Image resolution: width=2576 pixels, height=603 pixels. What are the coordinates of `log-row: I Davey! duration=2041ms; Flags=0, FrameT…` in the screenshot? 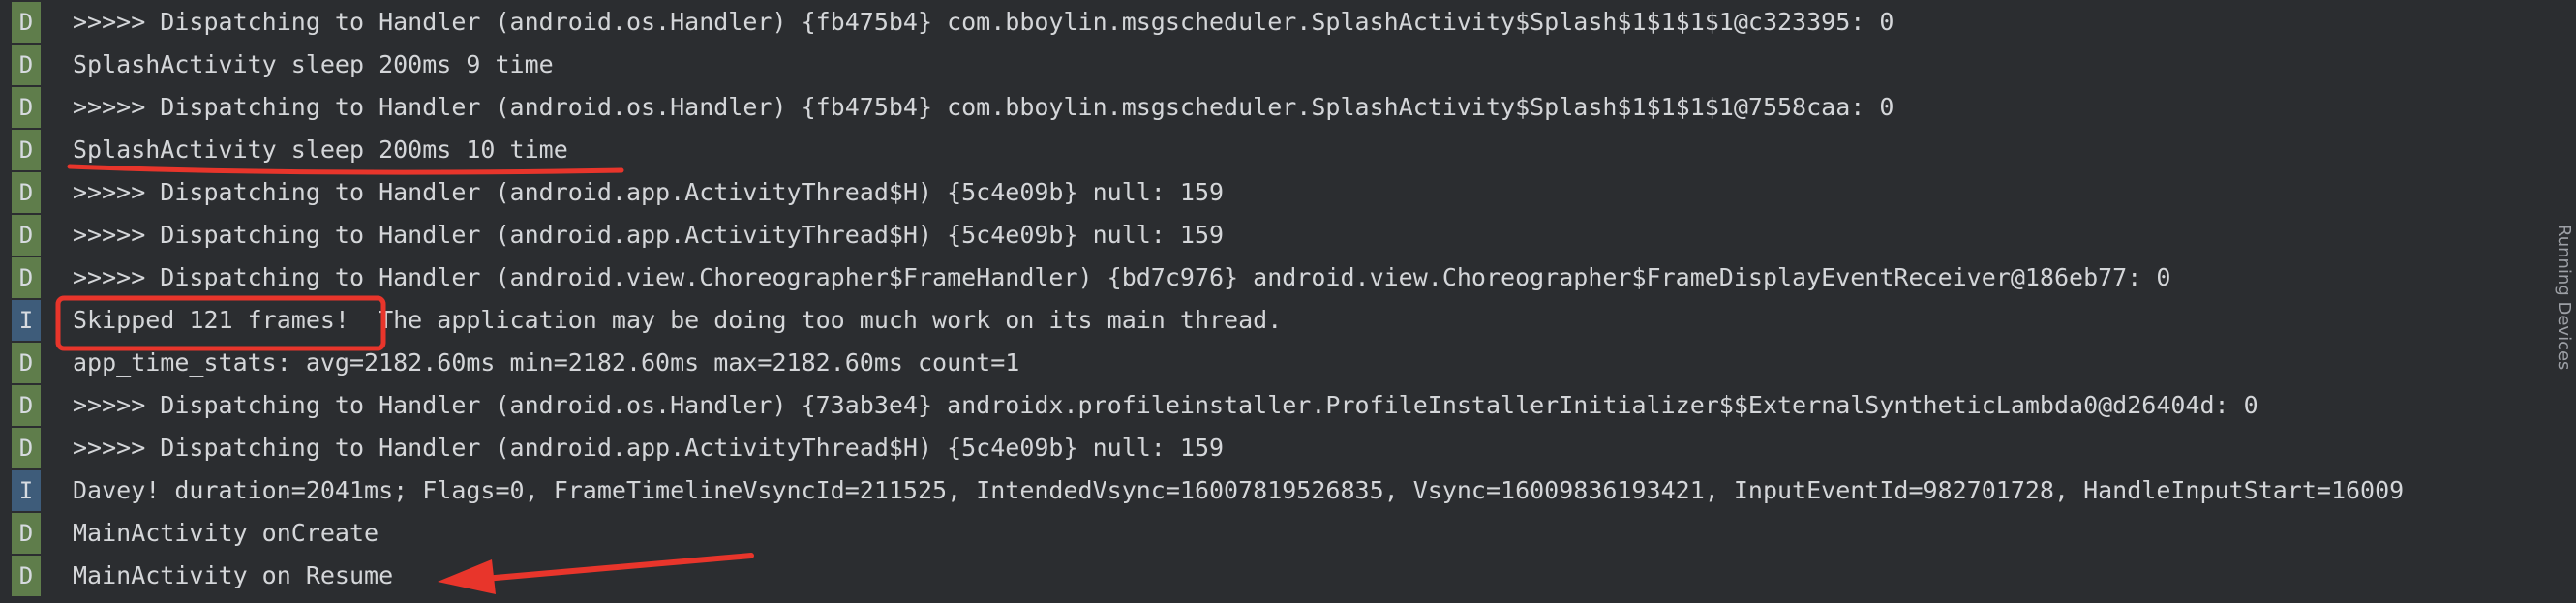 It's located at (1278, 489).